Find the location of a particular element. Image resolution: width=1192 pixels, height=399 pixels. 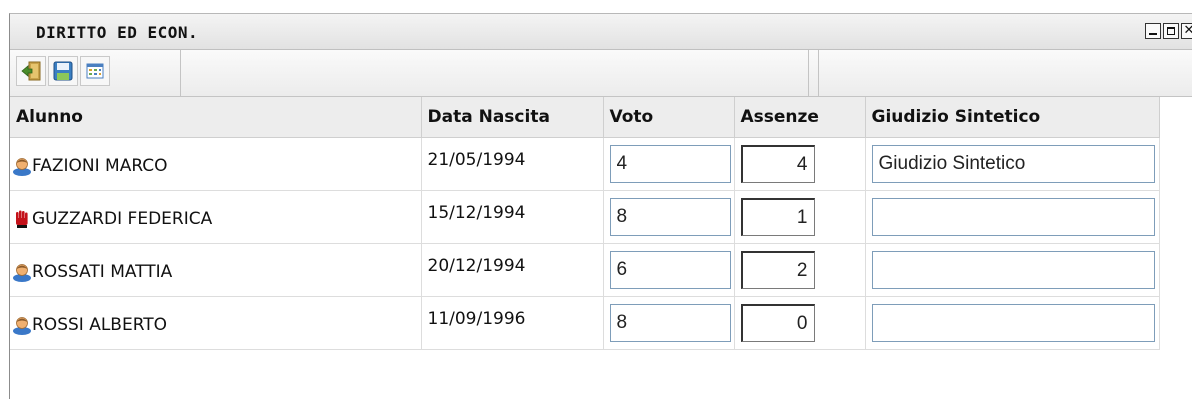

student-name: ROSSI ALBERTO is located at coordinates (100, 325).